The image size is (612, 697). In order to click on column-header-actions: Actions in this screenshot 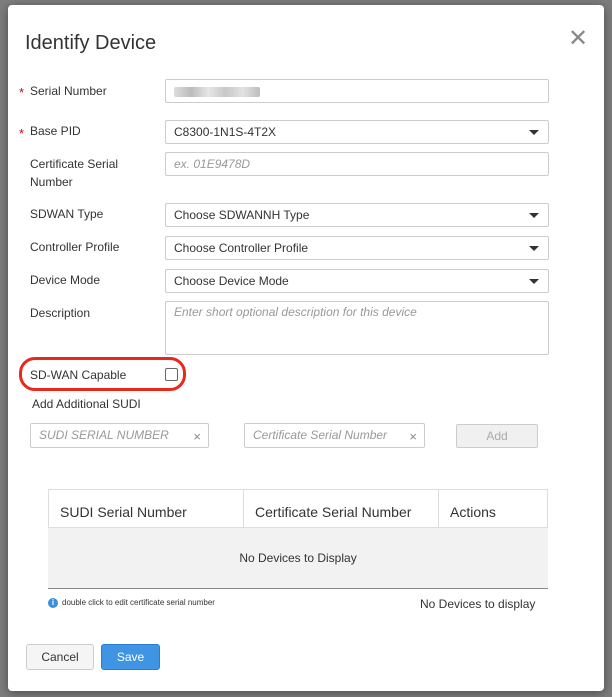, I will do `click(473, 512)`.